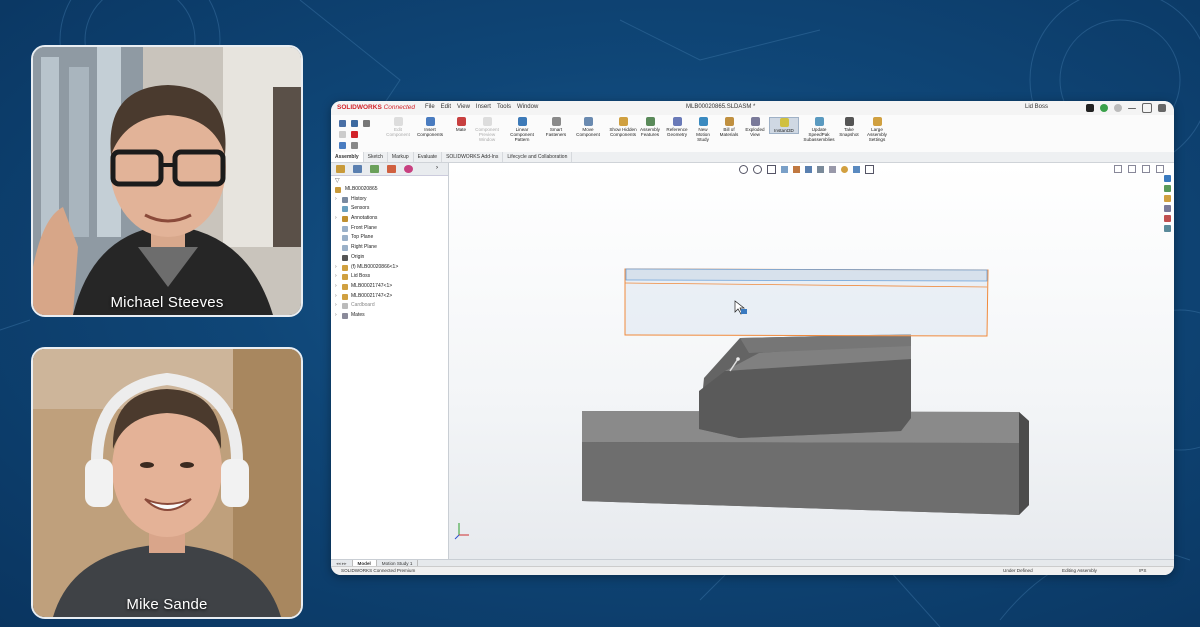 The width and height of the screenshot is (1200, 627). I want to click on menu-window: Window, so click(527, 107).